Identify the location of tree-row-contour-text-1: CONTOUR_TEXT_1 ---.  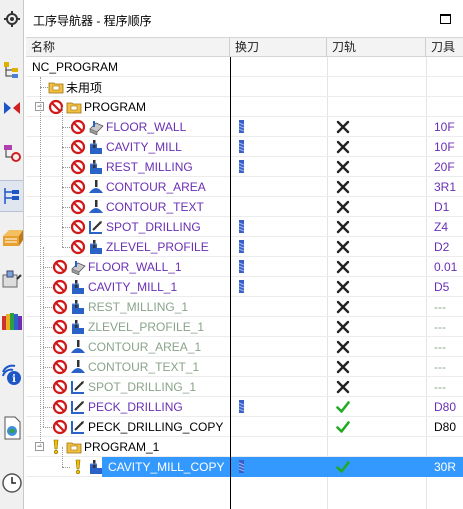
(244, 367).